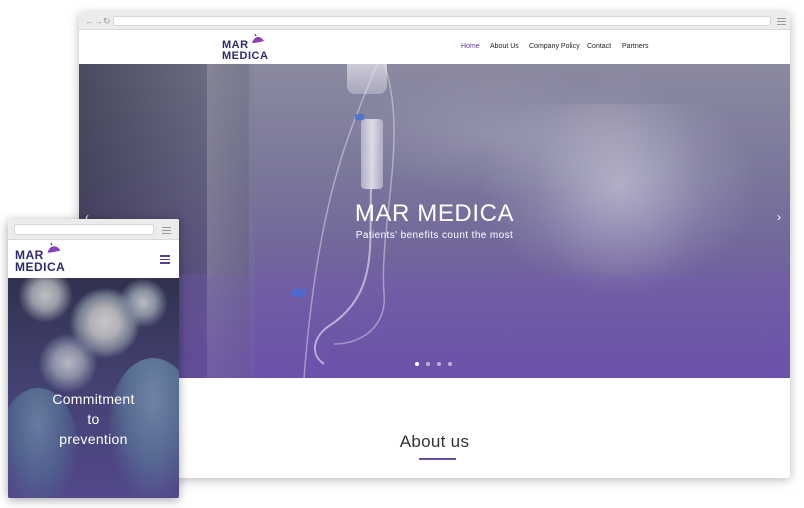  What do you see at coordinates (166, 230) in the screenshot?
I see `mobile-browser-menu-icon` at bounding box center [166, 230].